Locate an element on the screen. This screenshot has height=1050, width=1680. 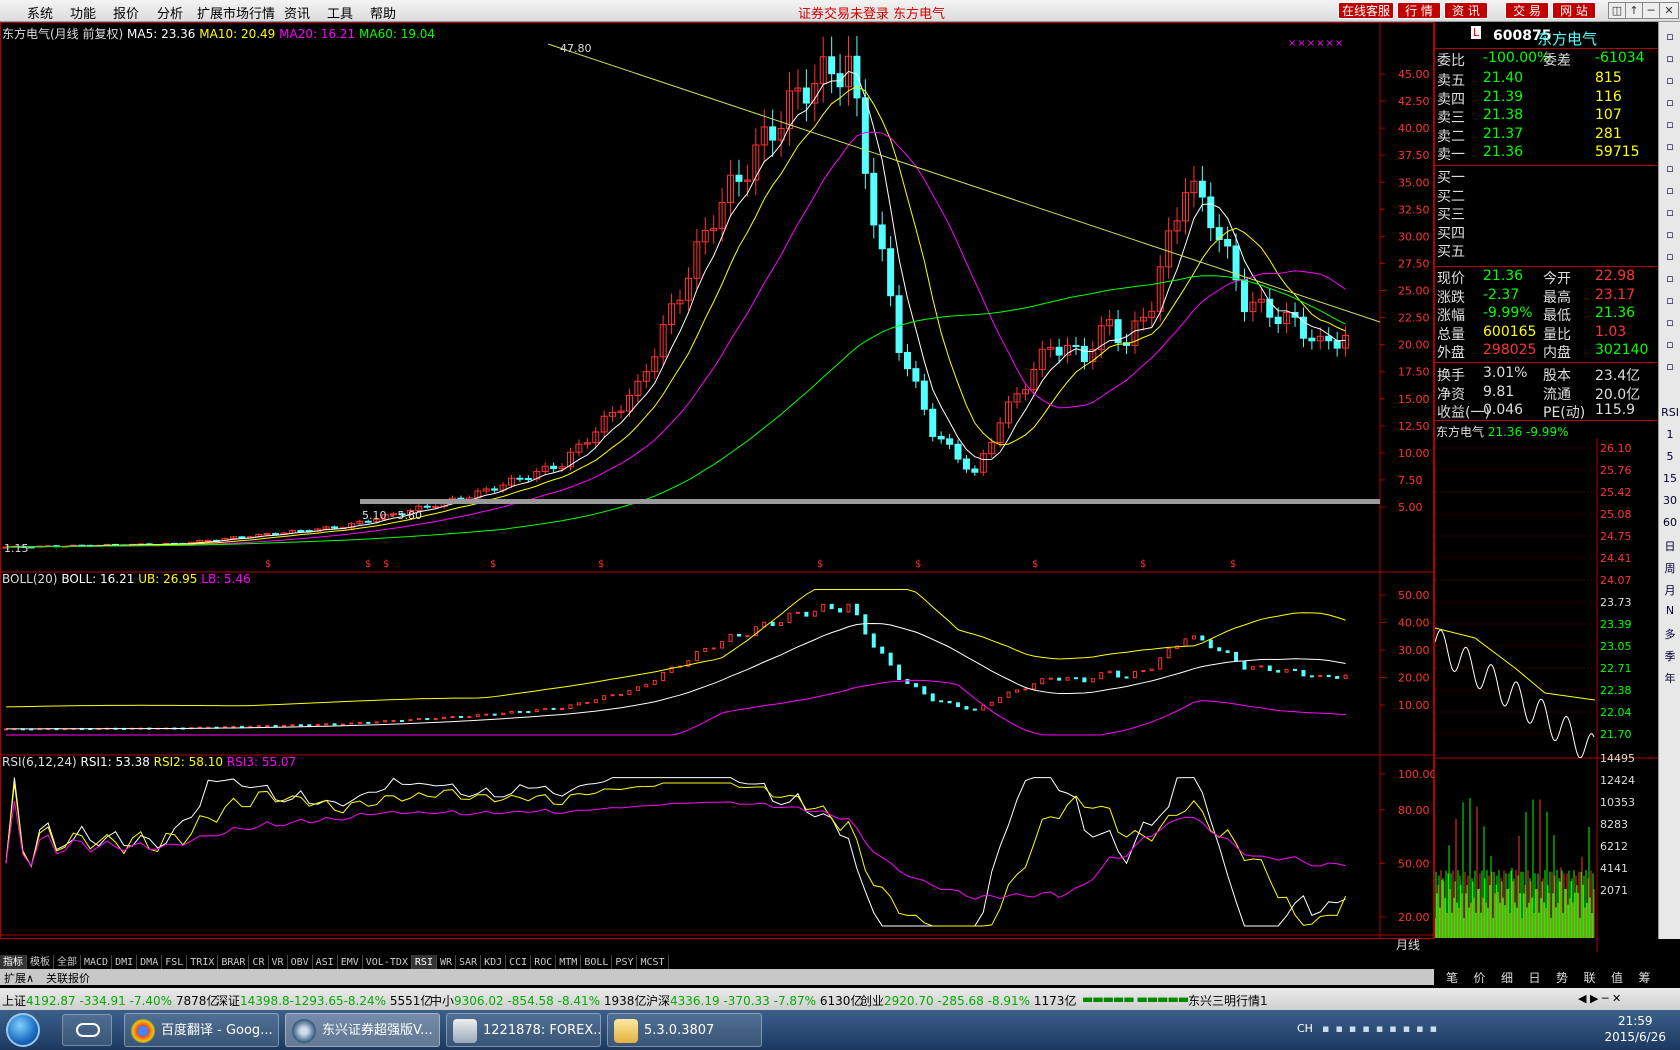
indicator-tab-dma: DMA is located at coordinates (150, 962).